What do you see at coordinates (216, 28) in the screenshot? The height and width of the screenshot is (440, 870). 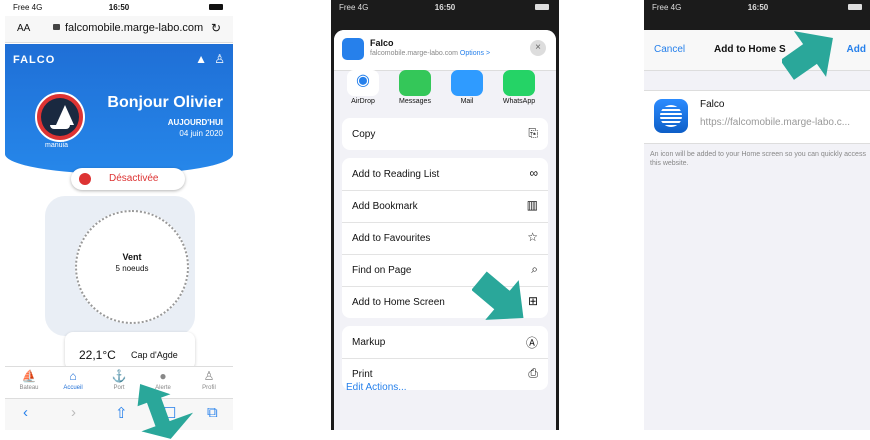 I see `reload-icon: ↻` at bounding box center [216, 28].